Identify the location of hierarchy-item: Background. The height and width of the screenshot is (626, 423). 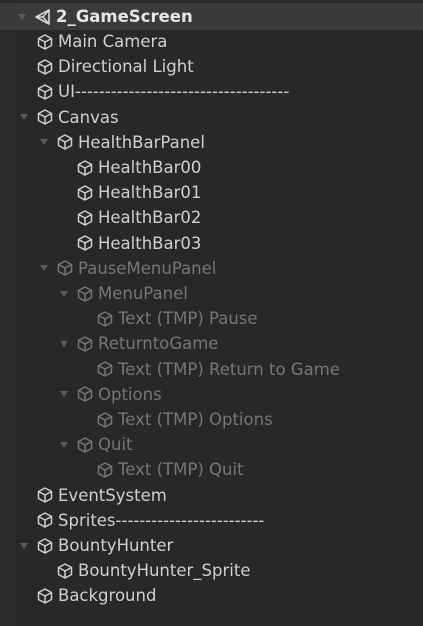
(211, 595).